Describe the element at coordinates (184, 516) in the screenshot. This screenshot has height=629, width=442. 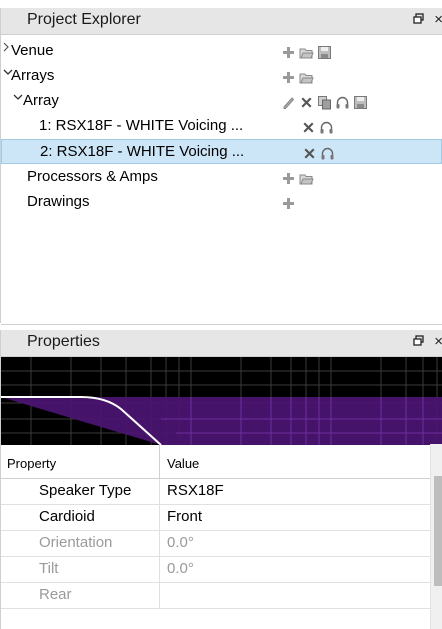
I see `property-value: Front` at that location.